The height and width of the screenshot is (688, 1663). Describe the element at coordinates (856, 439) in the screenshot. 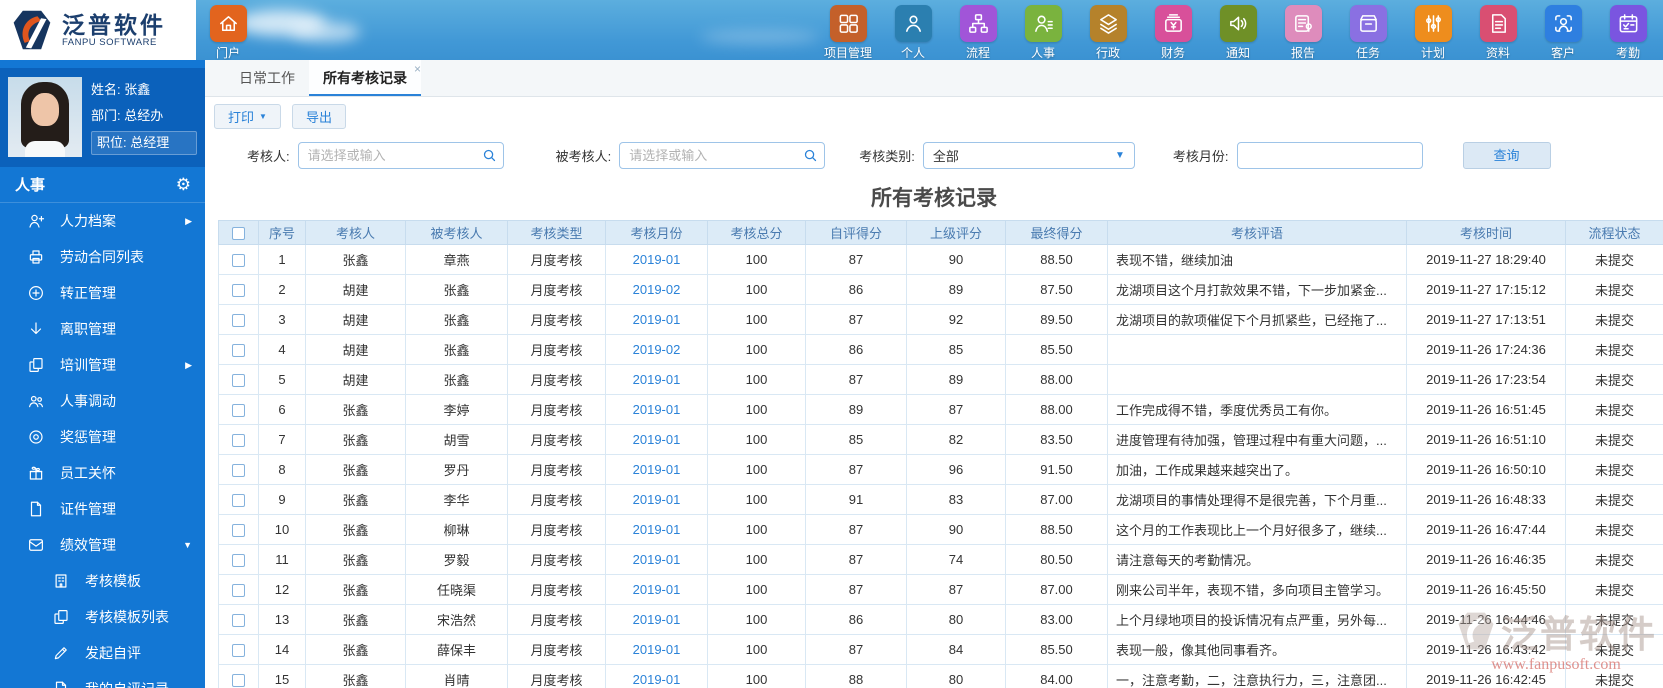

I see `cell-self: 85` at that location.